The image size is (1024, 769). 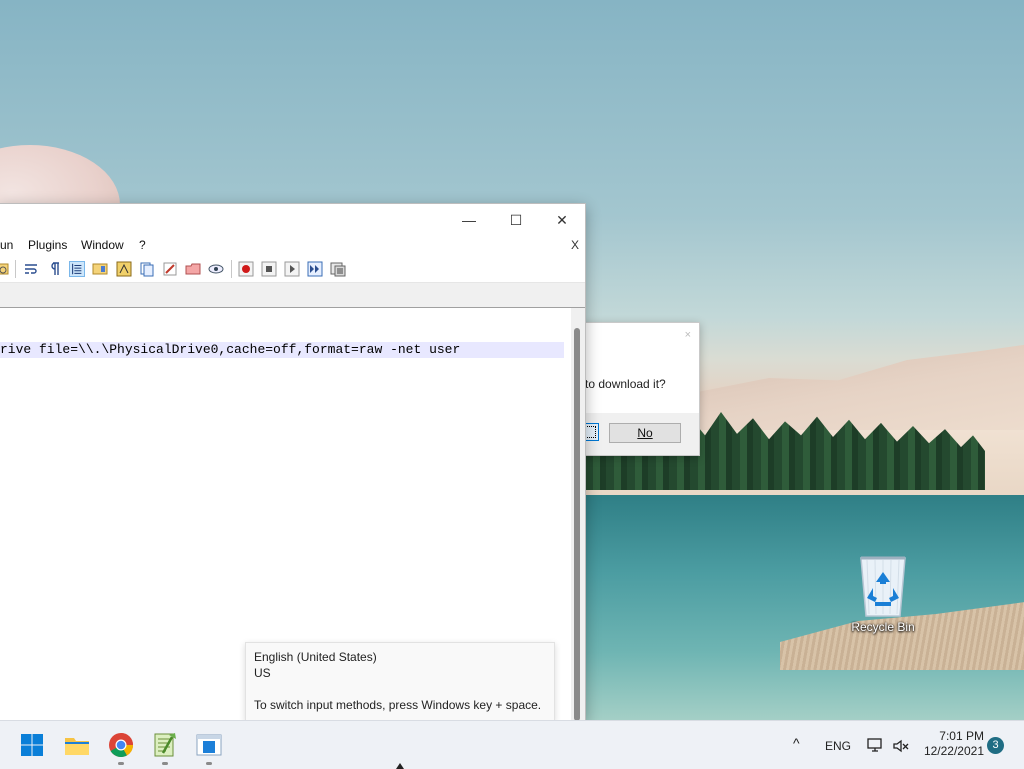 What do you see at coordinates (262, 673) in the screenshot?
I see `tooltip-layout: US` at bounding box center [262, 673].